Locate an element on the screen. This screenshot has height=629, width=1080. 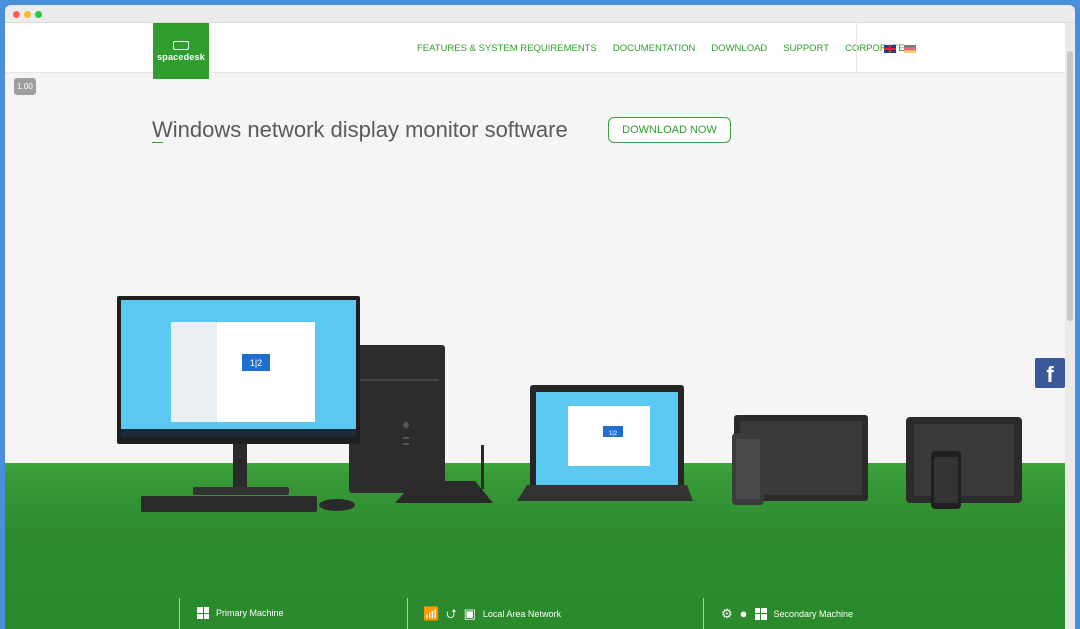
nav-link-features: FEATURES & SYSTEM REQUIREMENTS is located at coordinates (507, 48).